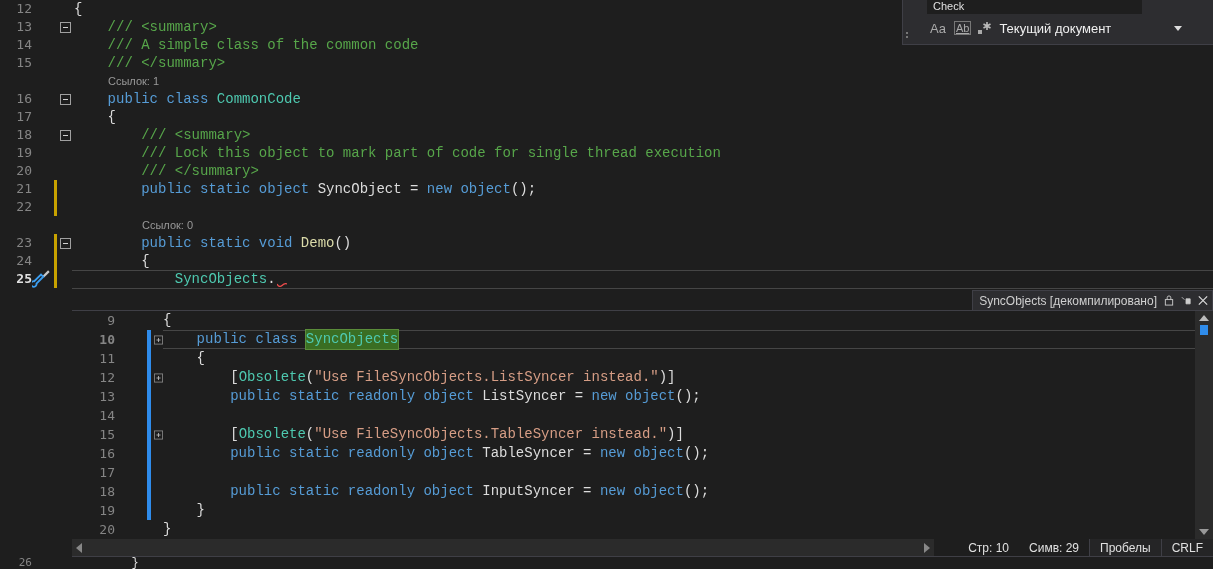 Image resolution: width=1213 pixels, height=569 pixels. What do you see at coordinates (503, 547) in the screenshot?
I see `horizontal-scrollbar` at bounding box center [503, 547].